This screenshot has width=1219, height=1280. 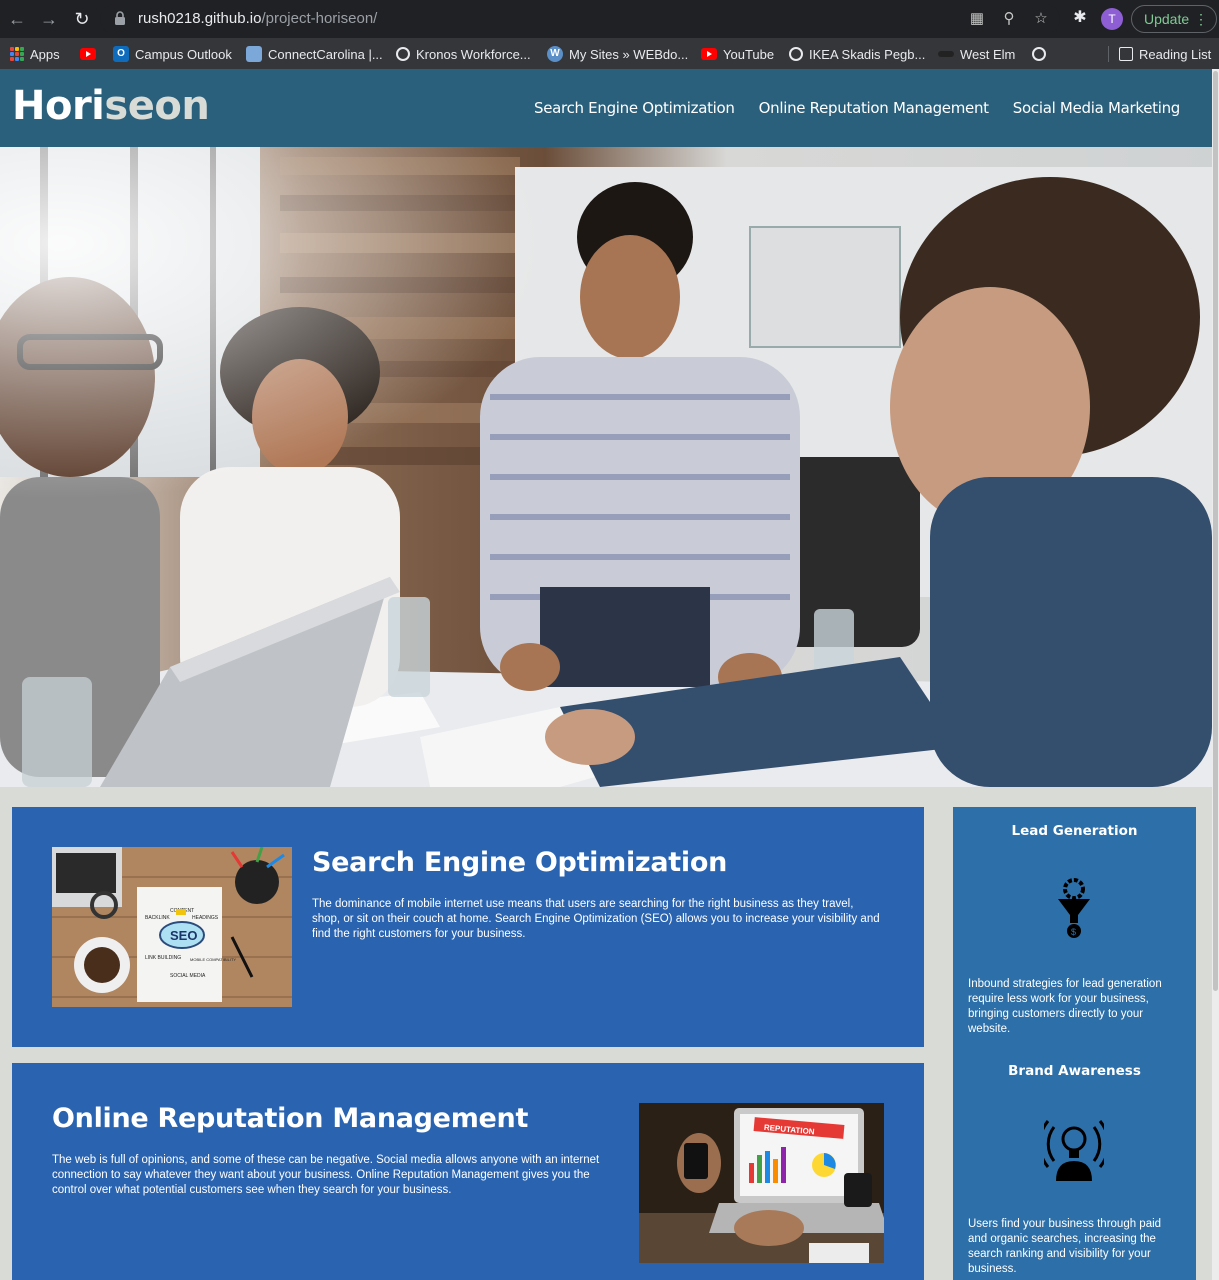 I want to click on qr-code-icon: ▦, so click(x=977, y=19).